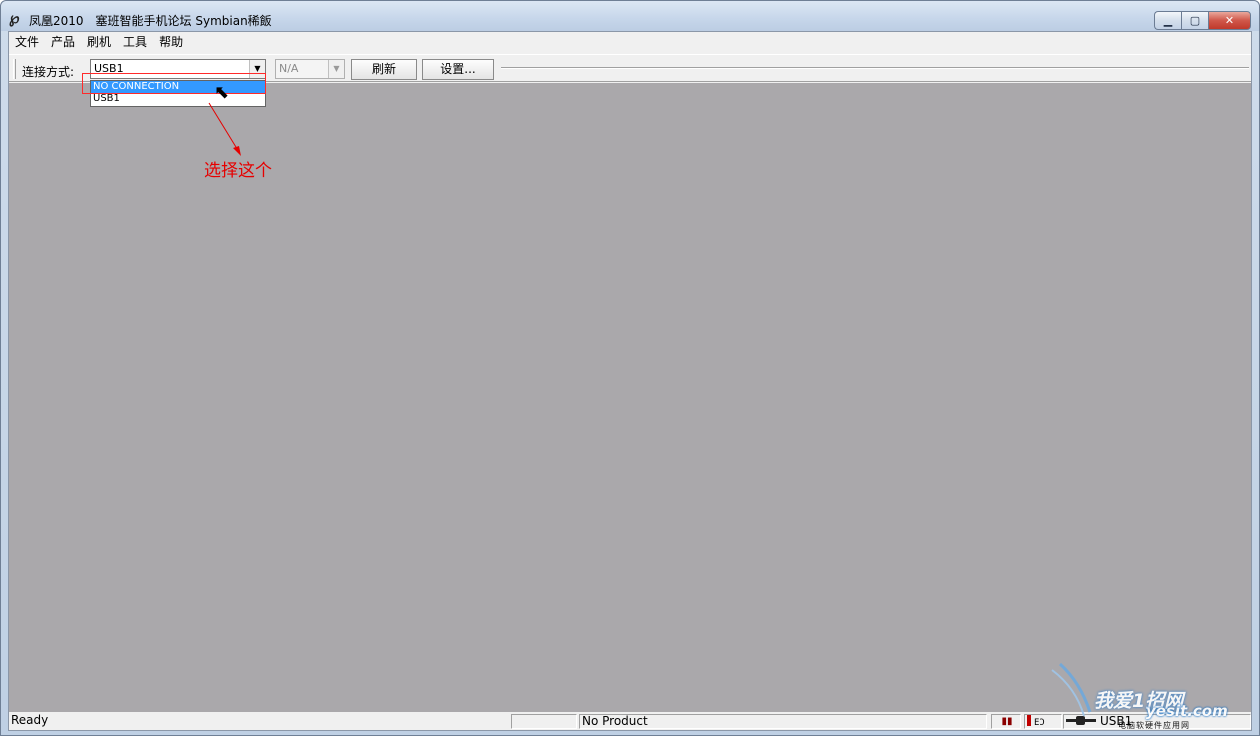  I want to click on title-bar: ℘ 凤凰2010 塞班智能手机论坛 Symbian稀飯 ▁ ▢ ✕, so click(630, 16).